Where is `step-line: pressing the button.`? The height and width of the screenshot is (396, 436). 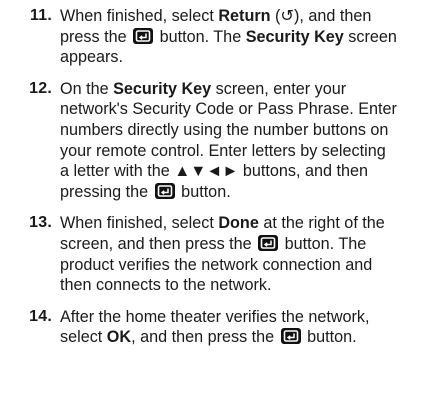 step-line: pressing the button. is located at coordinates (145, 191).